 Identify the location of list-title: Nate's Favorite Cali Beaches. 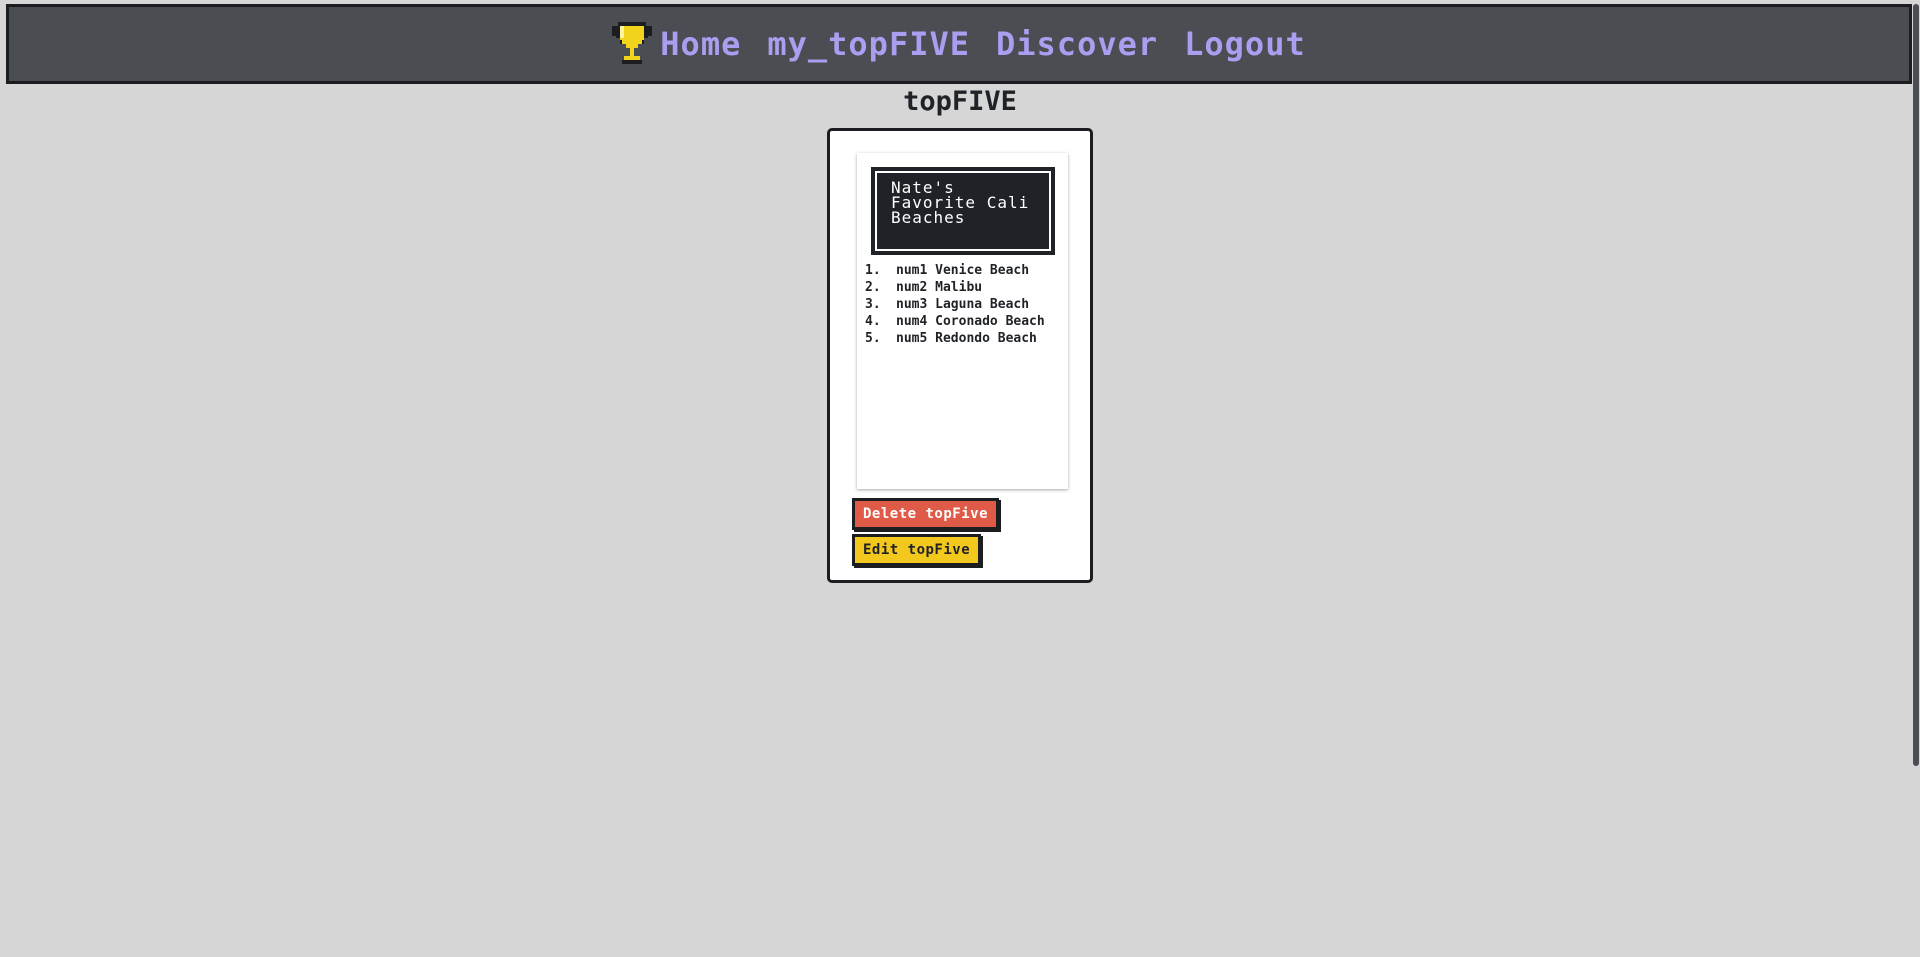
(960, 202).